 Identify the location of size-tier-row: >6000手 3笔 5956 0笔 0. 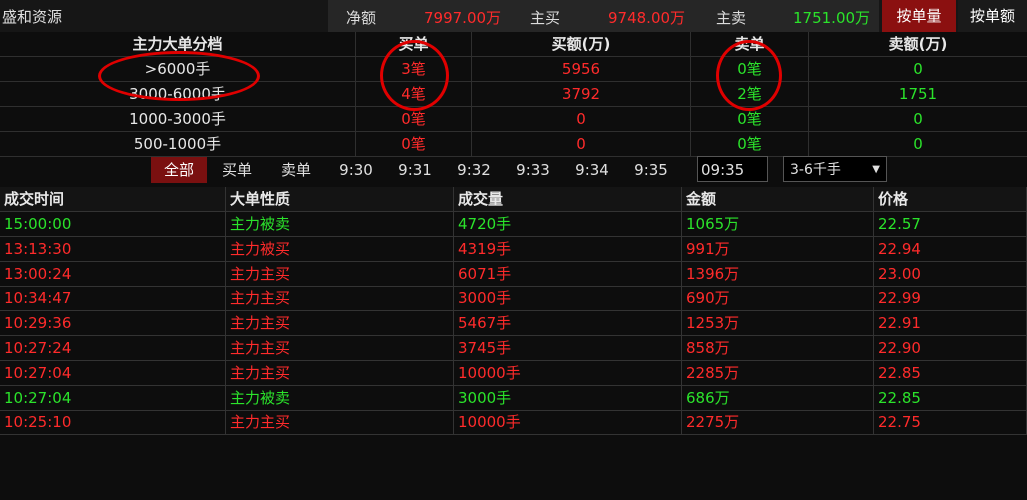
(513, 69).